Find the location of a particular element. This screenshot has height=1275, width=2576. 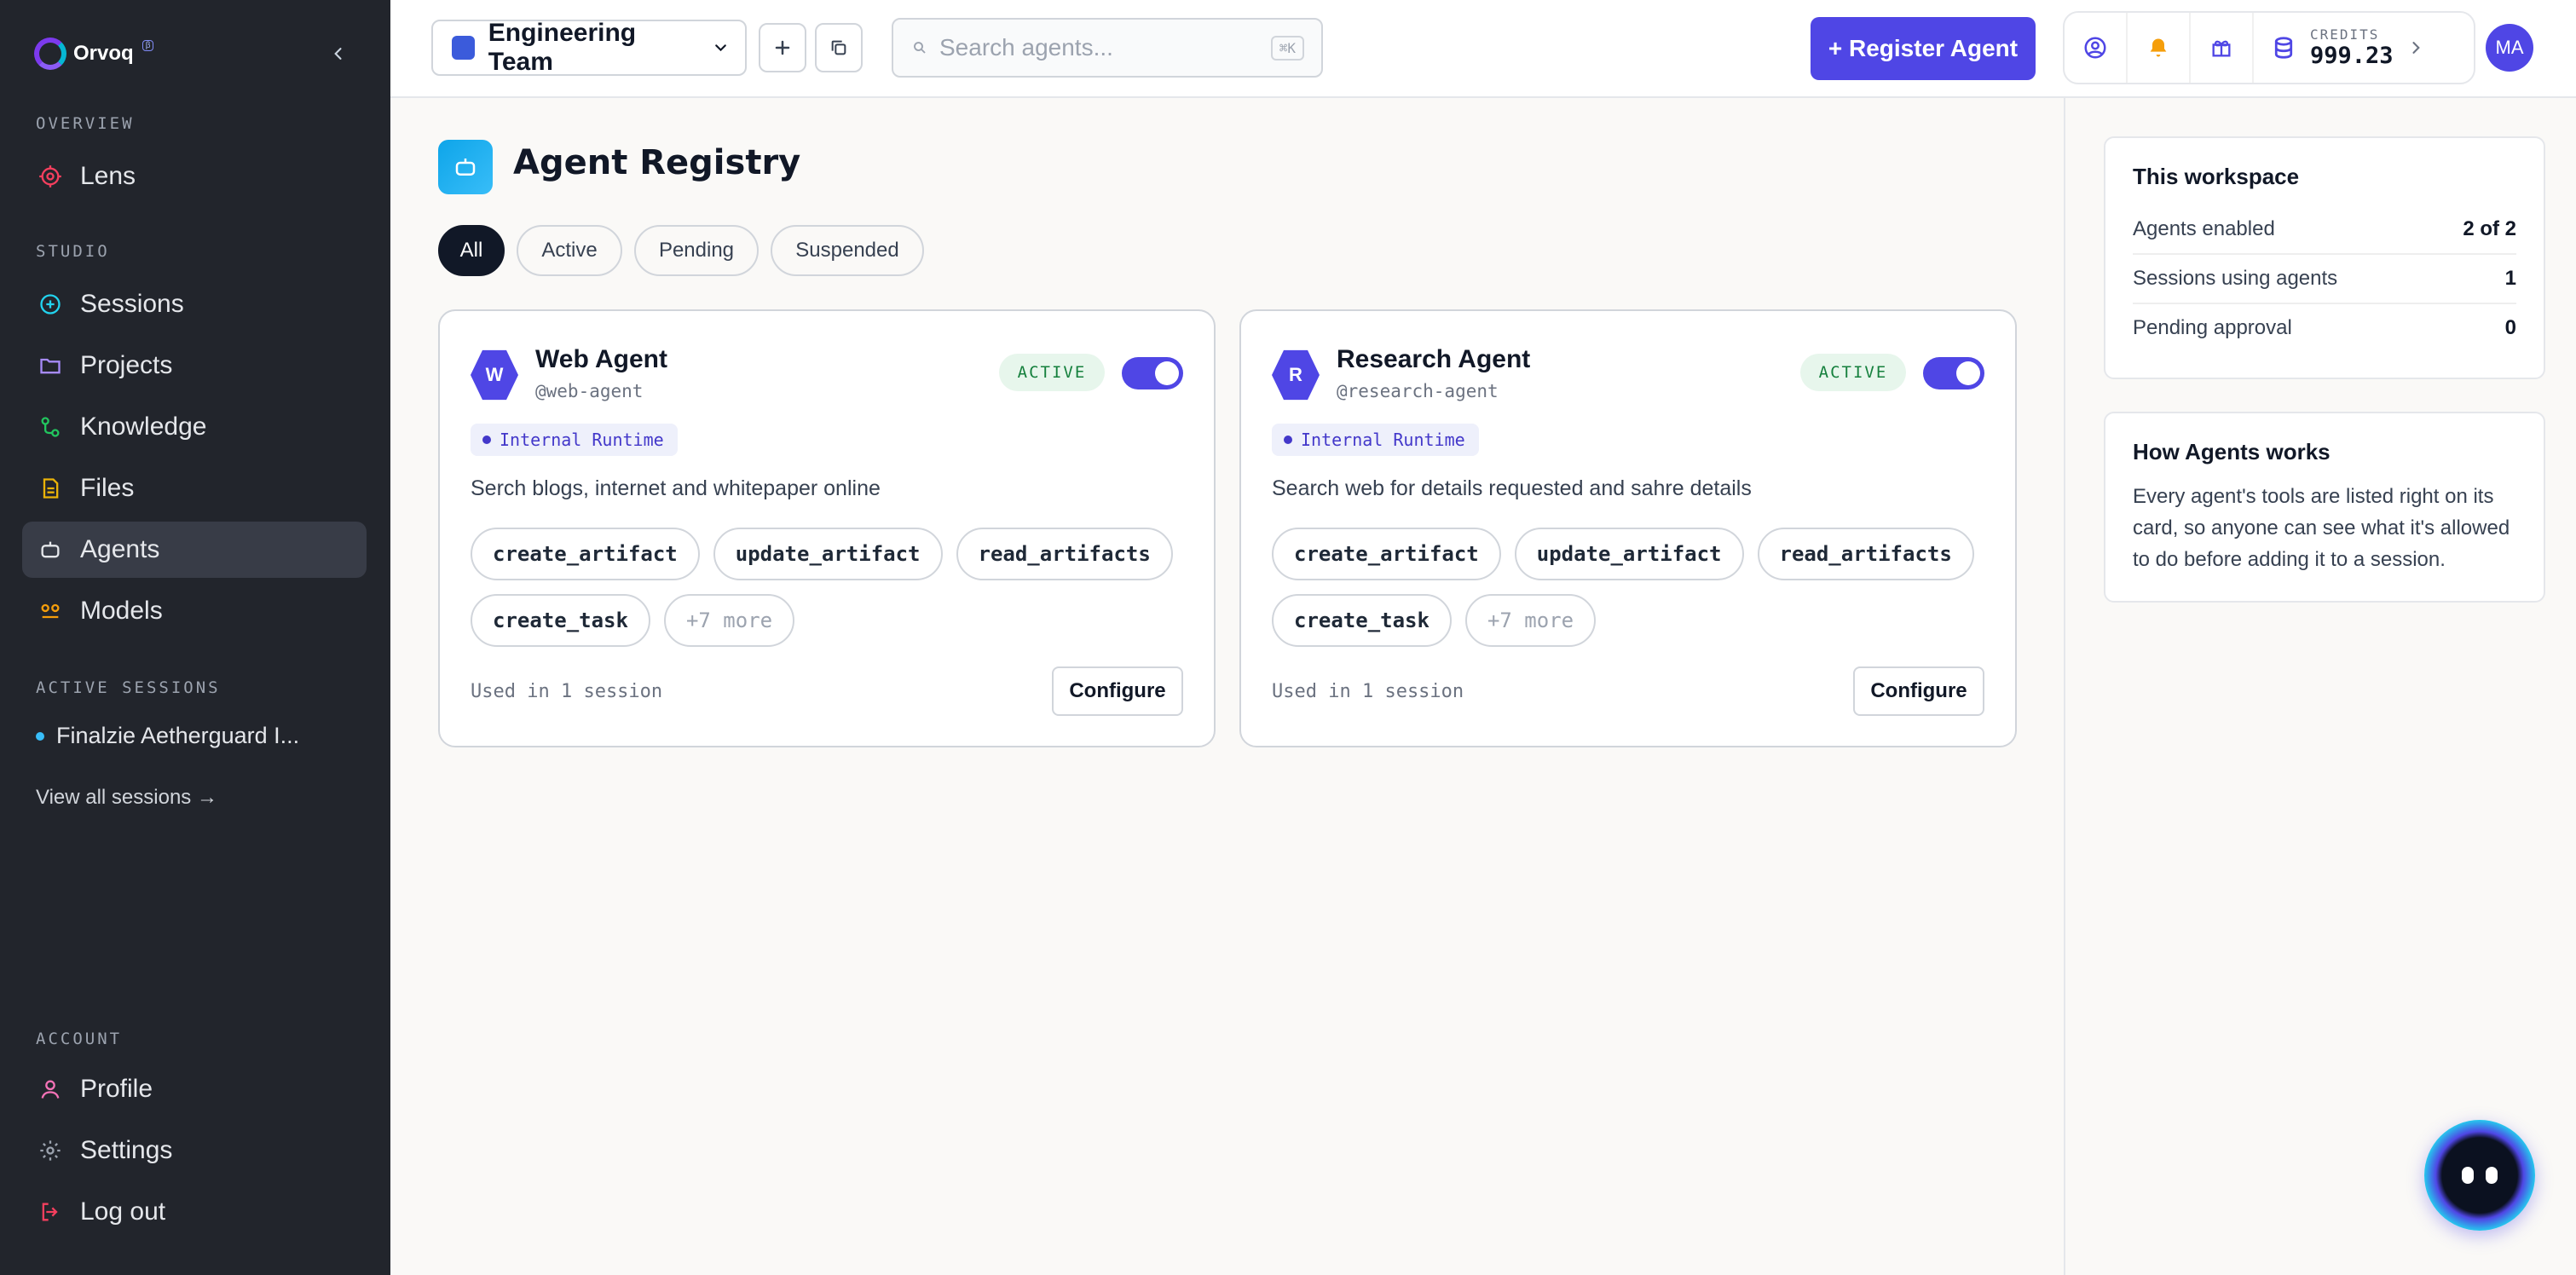

filter-pending: Pending is located at coordinates (696, 251).